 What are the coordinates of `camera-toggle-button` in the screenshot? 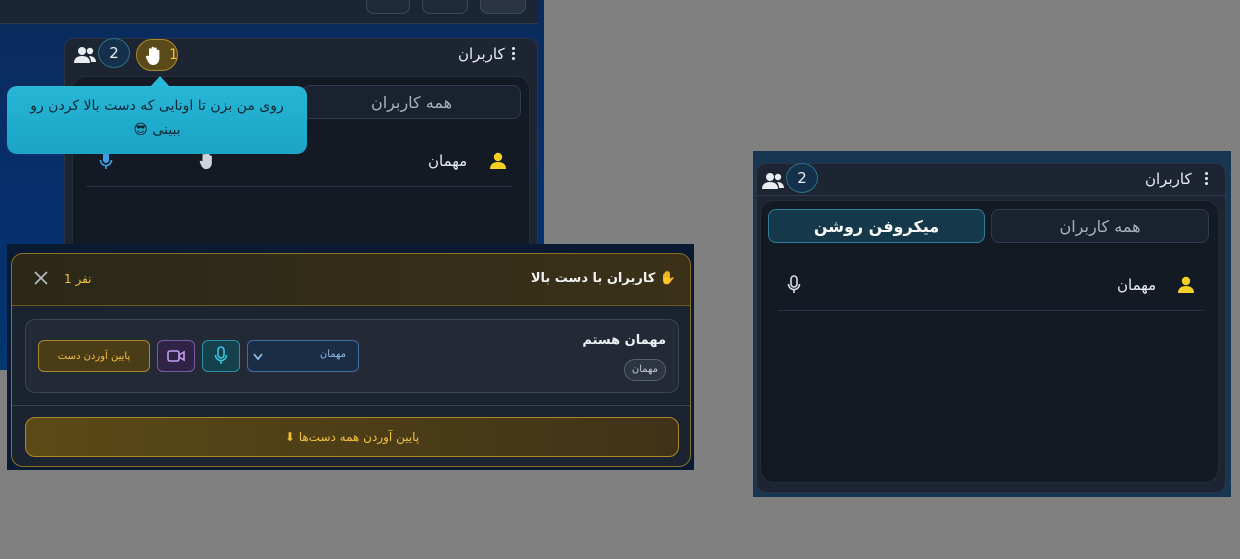 It's located at (176, 356).